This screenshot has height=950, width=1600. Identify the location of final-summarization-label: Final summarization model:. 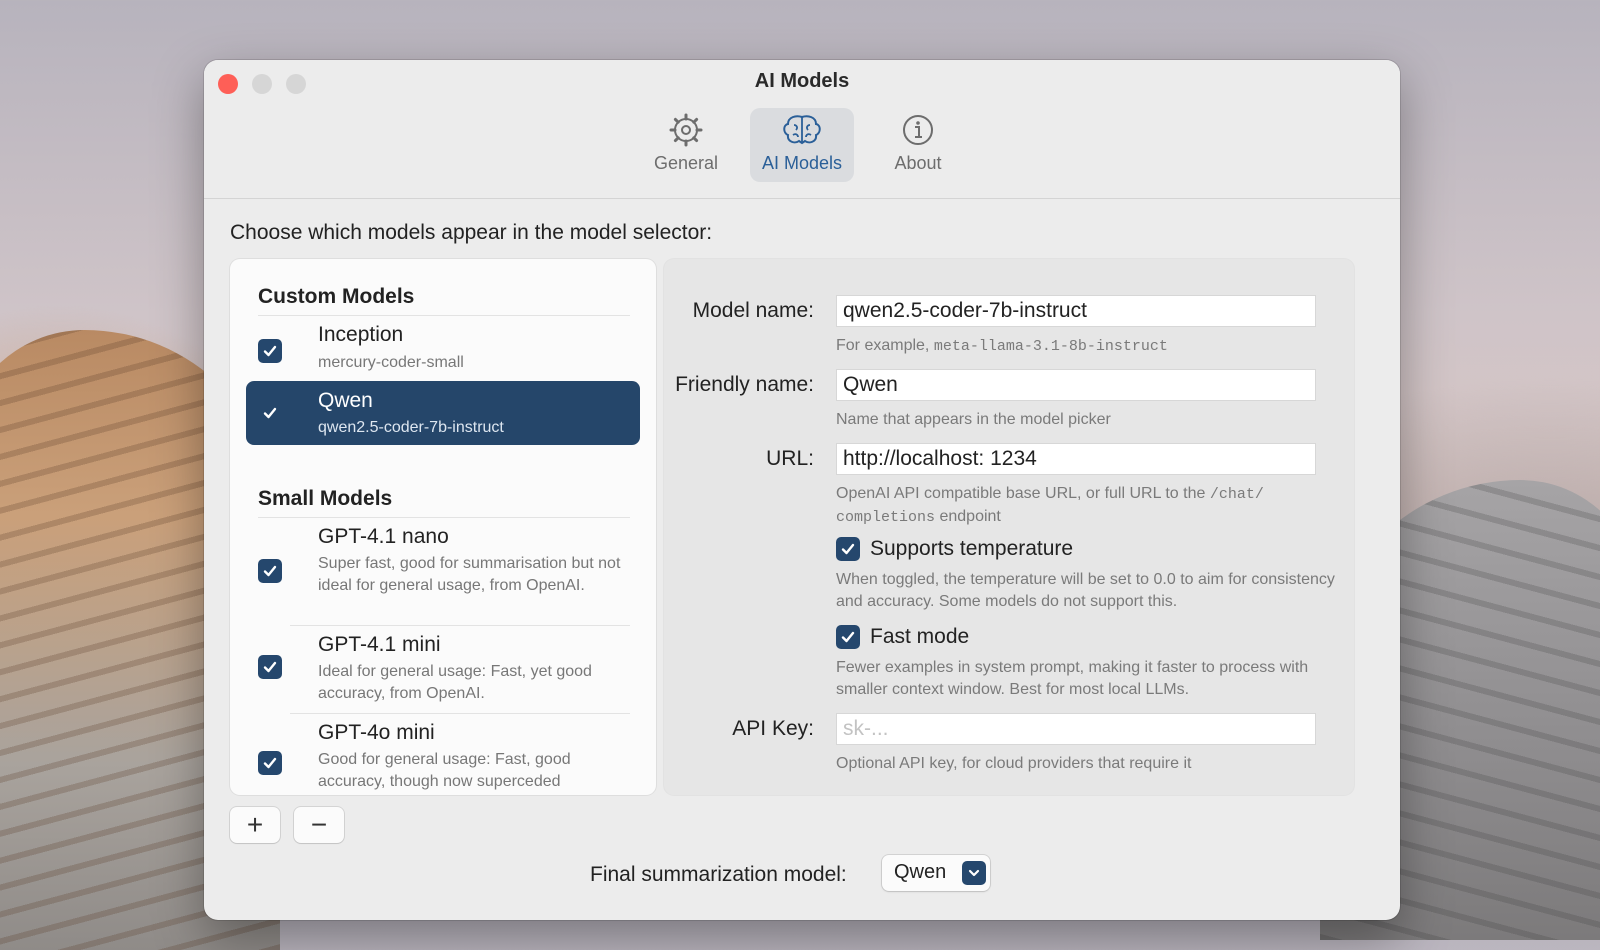
(718, 874).